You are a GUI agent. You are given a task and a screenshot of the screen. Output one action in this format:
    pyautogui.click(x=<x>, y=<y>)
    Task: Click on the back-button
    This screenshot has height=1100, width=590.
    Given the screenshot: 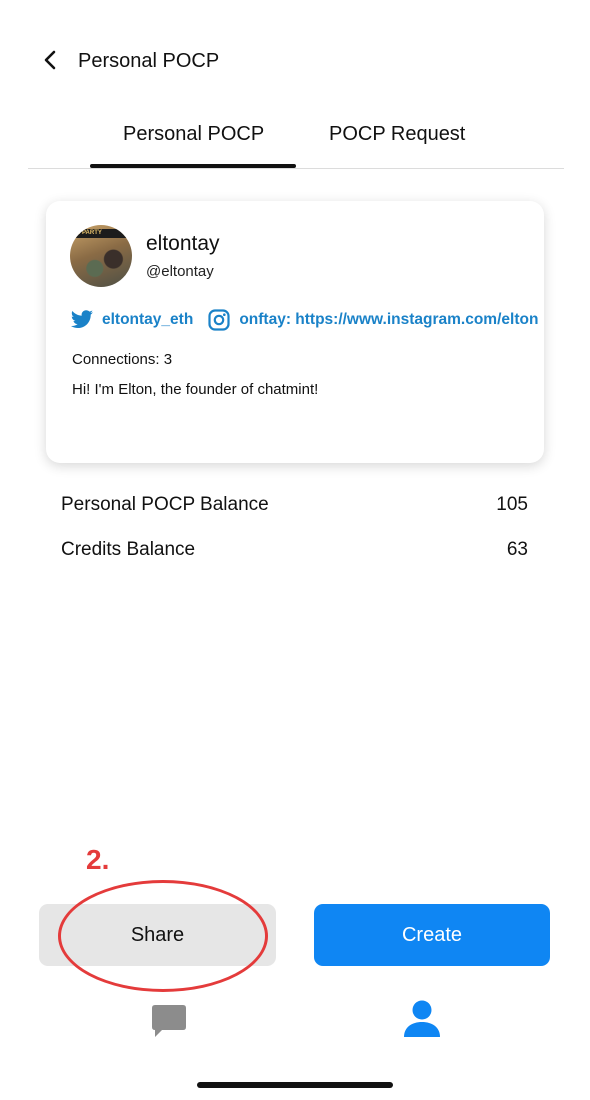 What is the action you would take?
    pyautogui.click(x=50, y=62)
    